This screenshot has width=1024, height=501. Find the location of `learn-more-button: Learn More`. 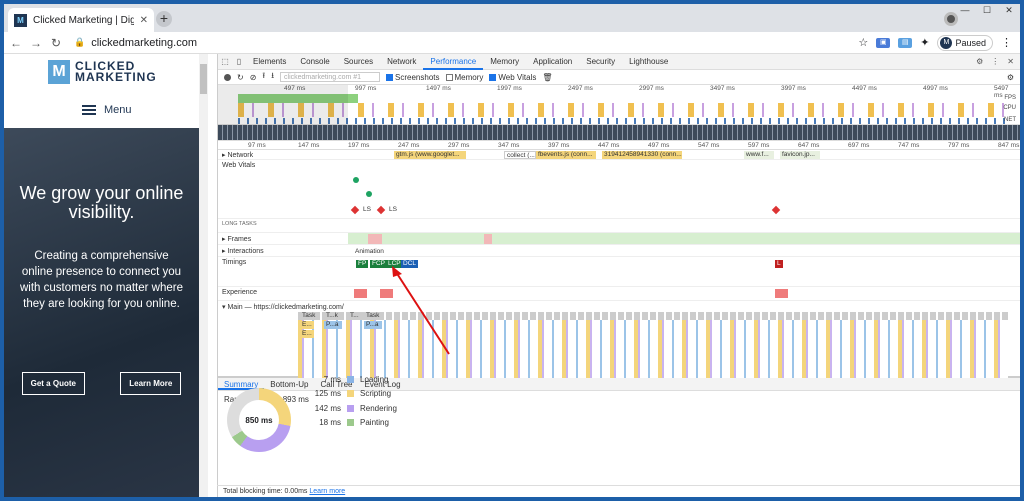

learn-more-button: Learn More is located at coordinates (151, 383).